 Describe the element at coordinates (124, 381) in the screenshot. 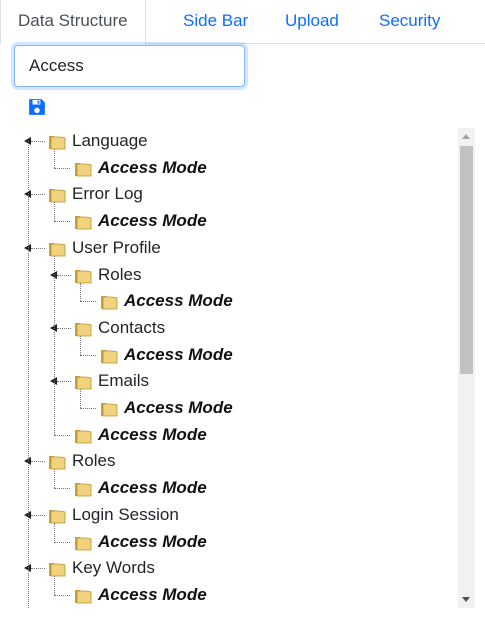

I see `tree-node-label: Emails` at that location.